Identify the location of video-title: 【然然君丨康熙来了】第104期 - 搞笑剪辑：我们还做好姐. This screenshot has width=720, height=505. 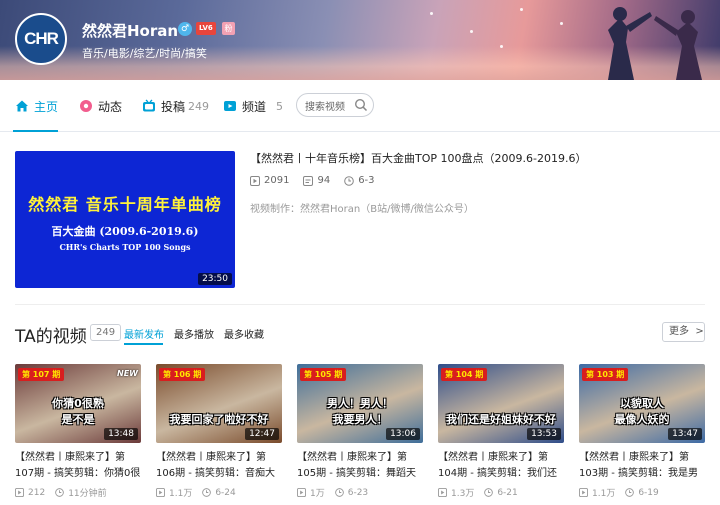
(501, 466).